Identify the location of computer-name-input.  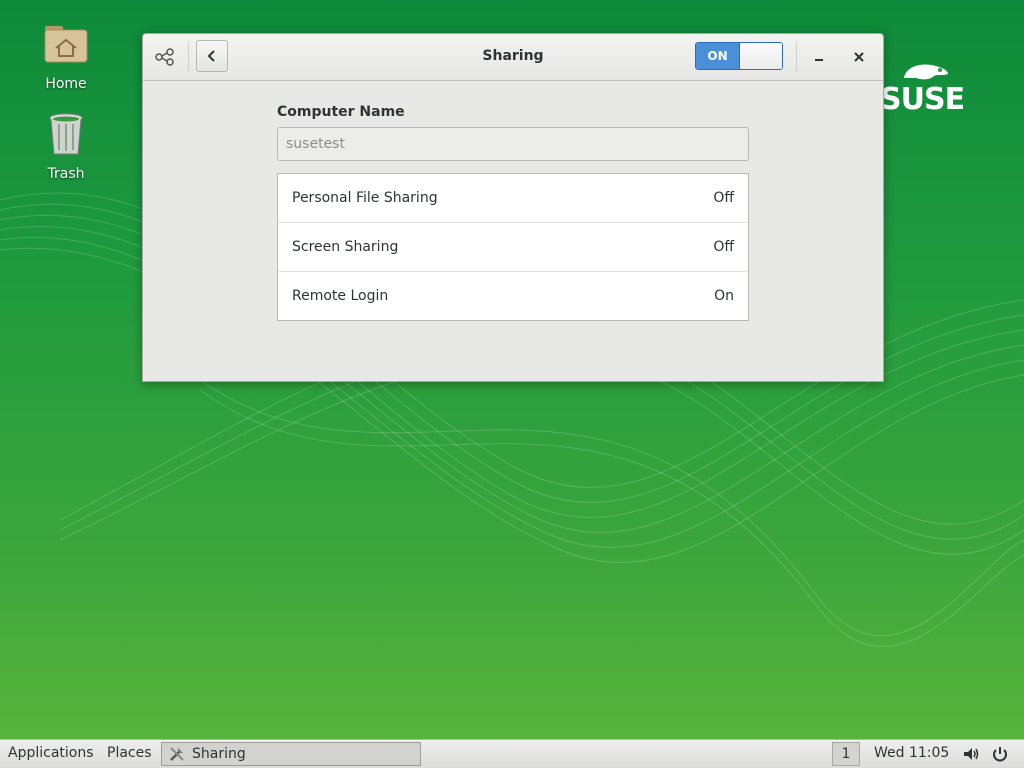
(513, 144).